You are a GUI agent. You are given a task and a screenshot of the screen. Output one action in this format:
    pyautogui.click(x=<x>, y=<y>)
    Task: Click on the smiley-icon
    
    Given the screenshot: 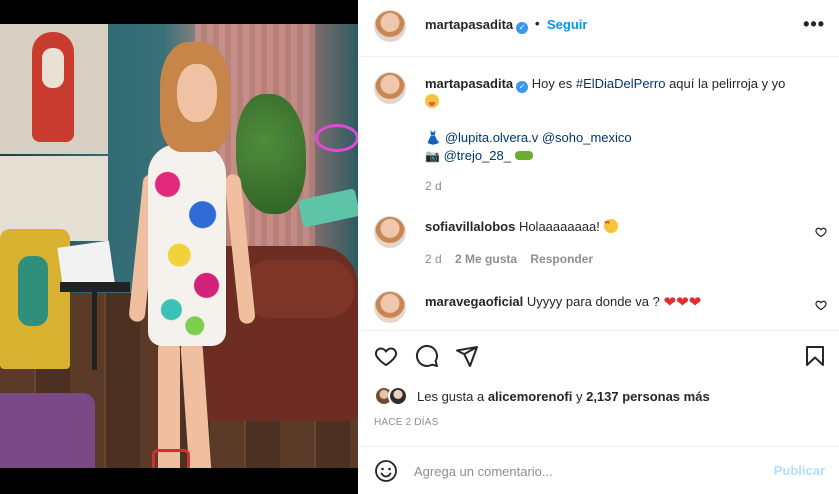 What is the action you would take?
    pyautogui.click(x=386, y=471)
    